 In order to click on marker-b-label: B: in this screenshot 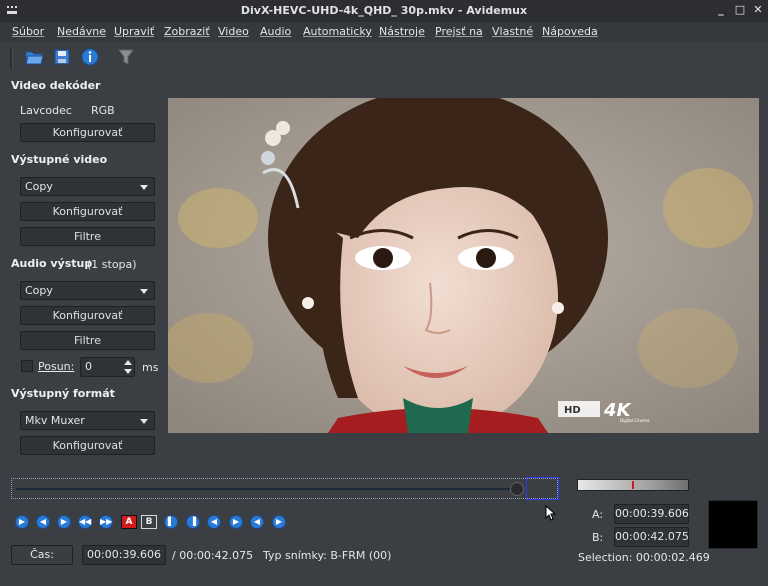, I will do `click(598, 537)`.